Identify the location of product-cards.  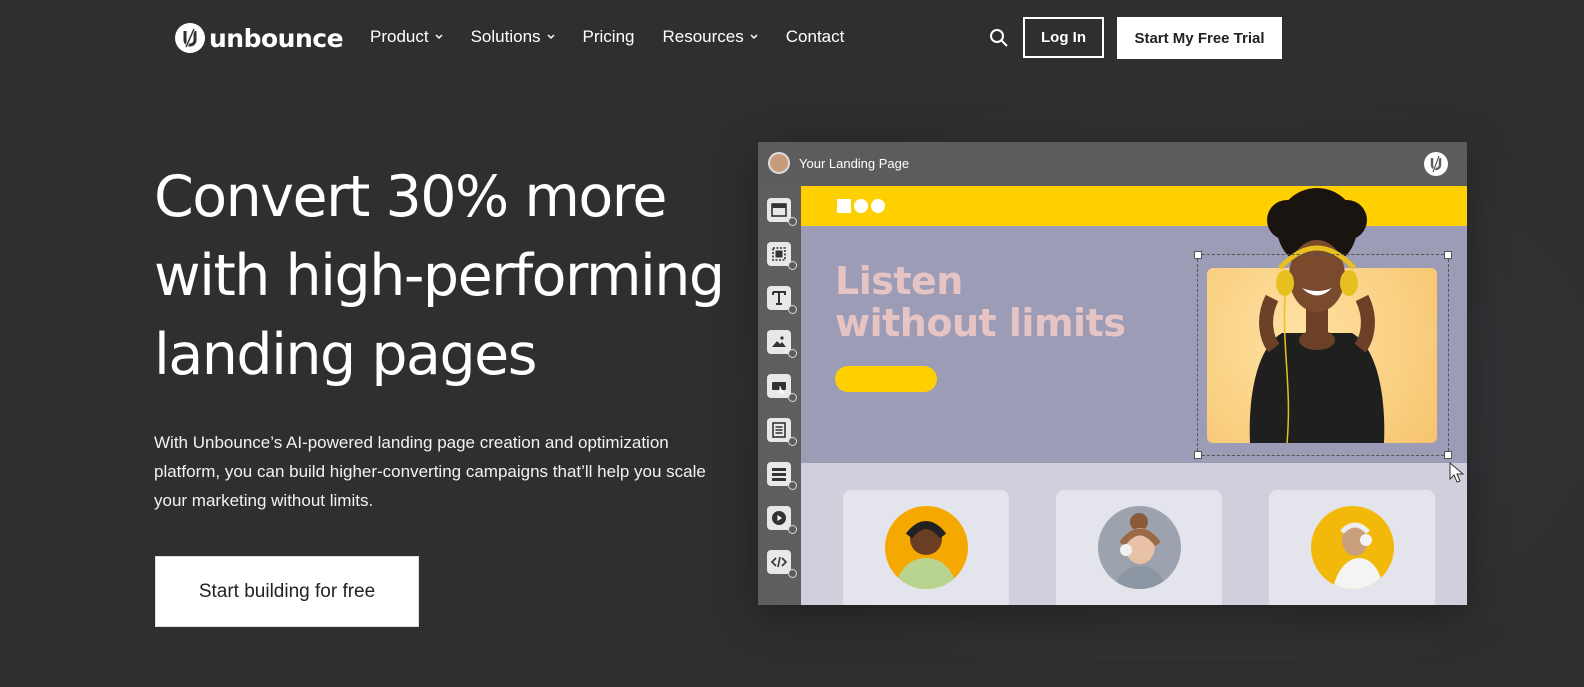
(1139, 547).